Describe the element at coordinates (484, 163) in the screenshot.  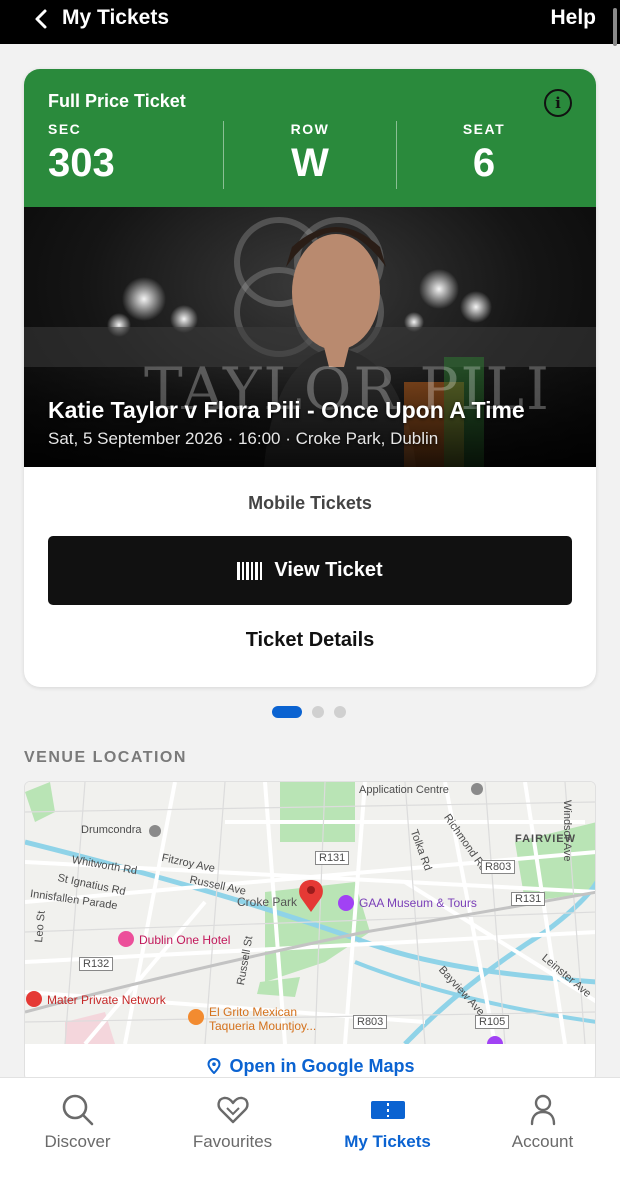
I see `seat-value: 6` at that location.